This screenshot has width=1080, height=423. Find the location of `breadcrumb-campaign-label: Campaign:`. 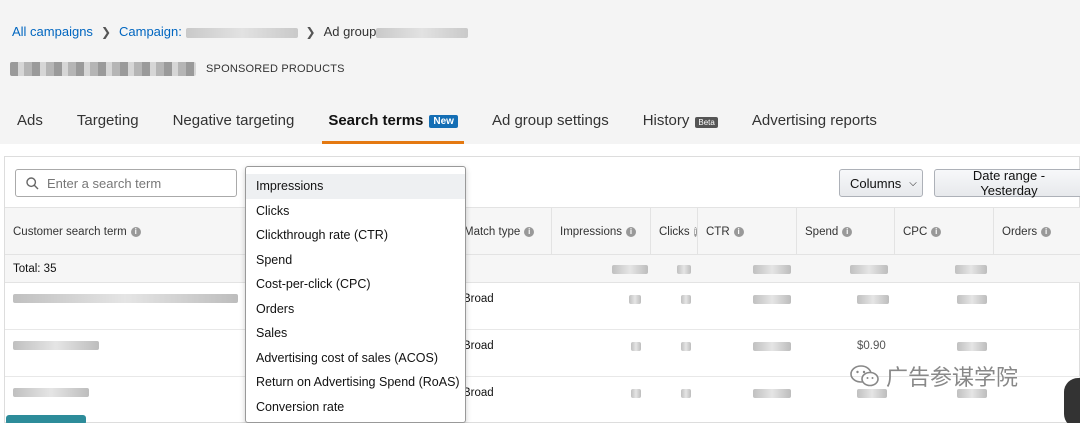

breadcrumb-campaign-label: Campaign: is located at coordinates (150, 31).